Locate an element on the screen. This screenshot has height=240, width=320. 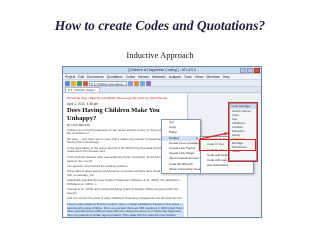
menu-networks: Networks is located at coordinates (159, 77).